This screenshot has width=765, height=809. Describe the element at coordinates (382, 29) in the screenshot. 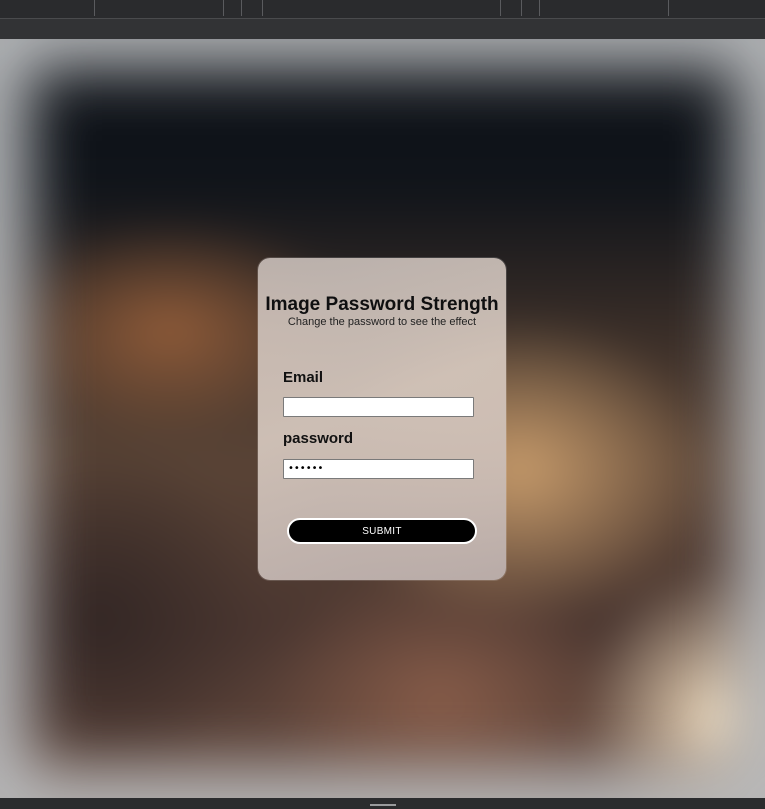

I see `devtools-subbar` at that location.